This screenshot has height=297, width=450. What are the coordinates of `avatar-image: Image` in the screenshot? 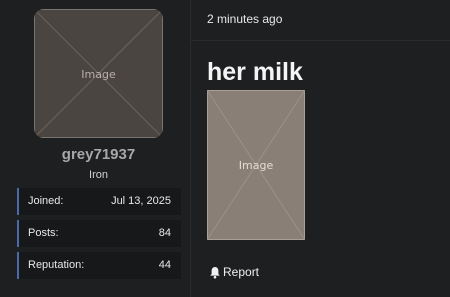 It's located at (98, 73).